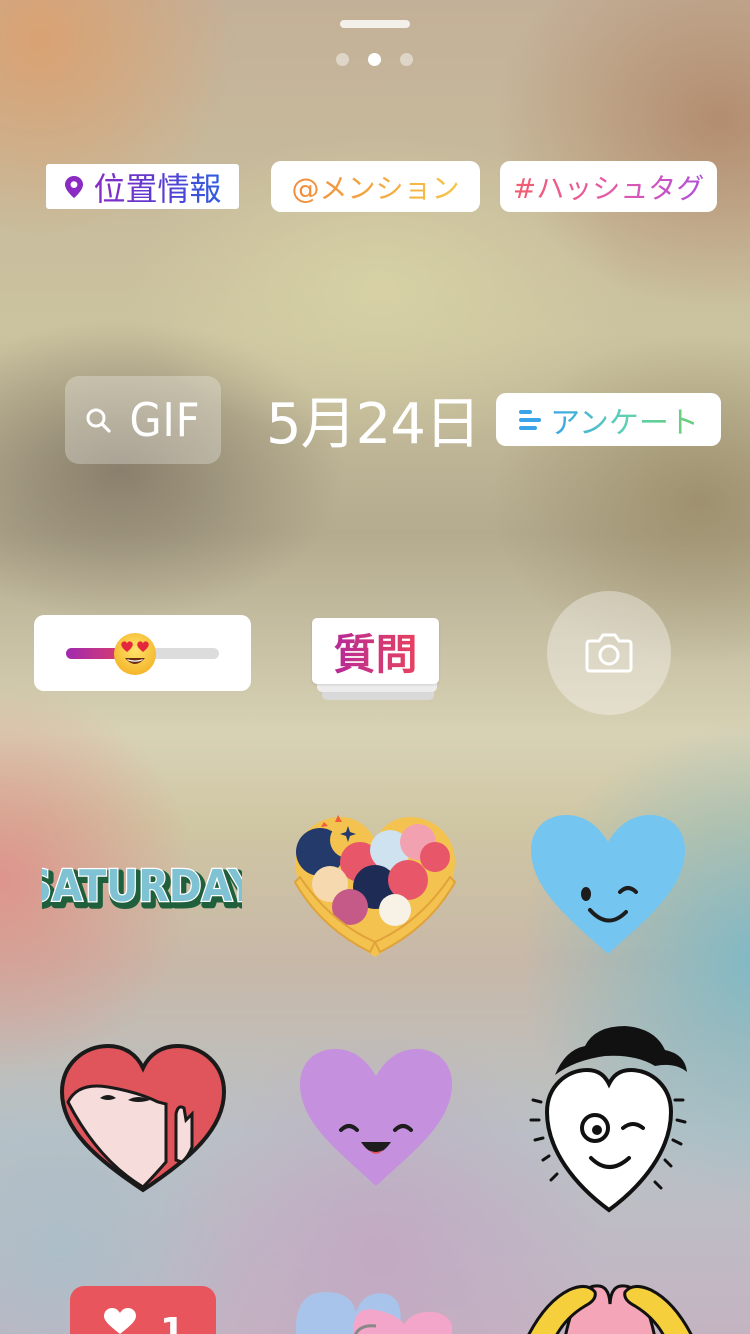 This screenshot has width=750, height=1334. I want to click on date-sticker: 5月24日, so click(373, 419).